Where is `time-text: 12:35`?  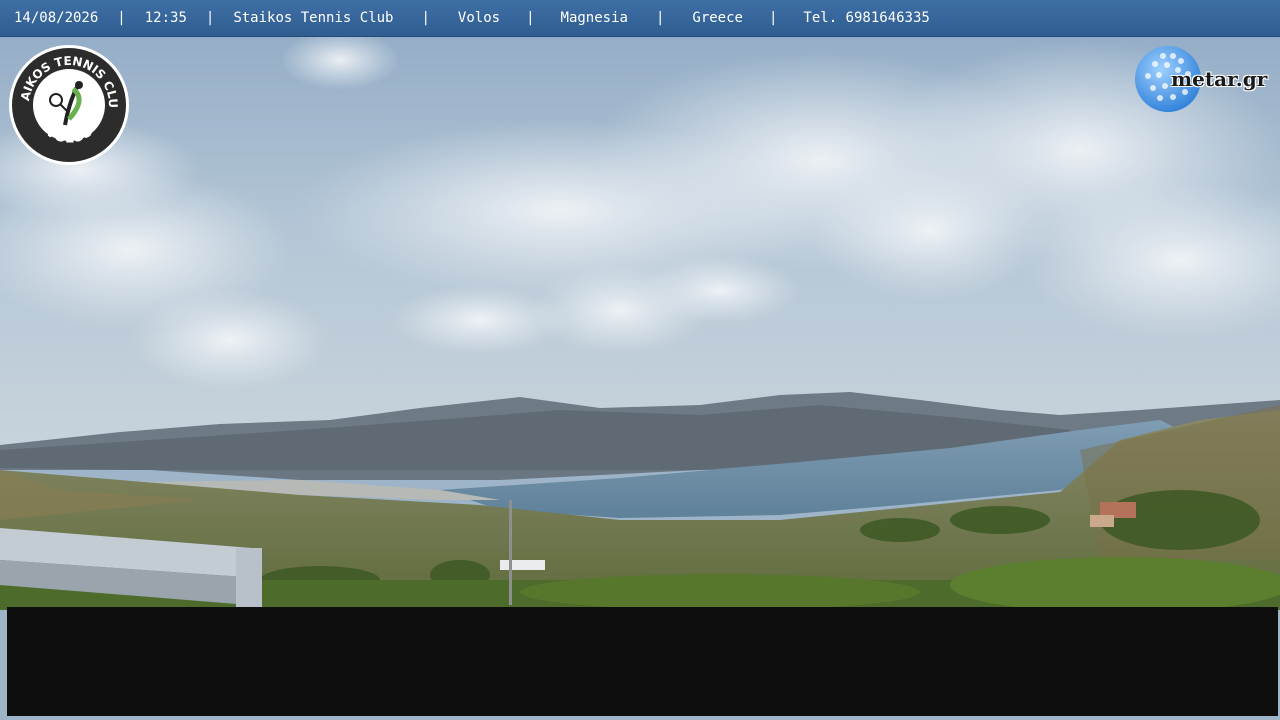 time-text: 12:35 is located at coordinates (165, 18).